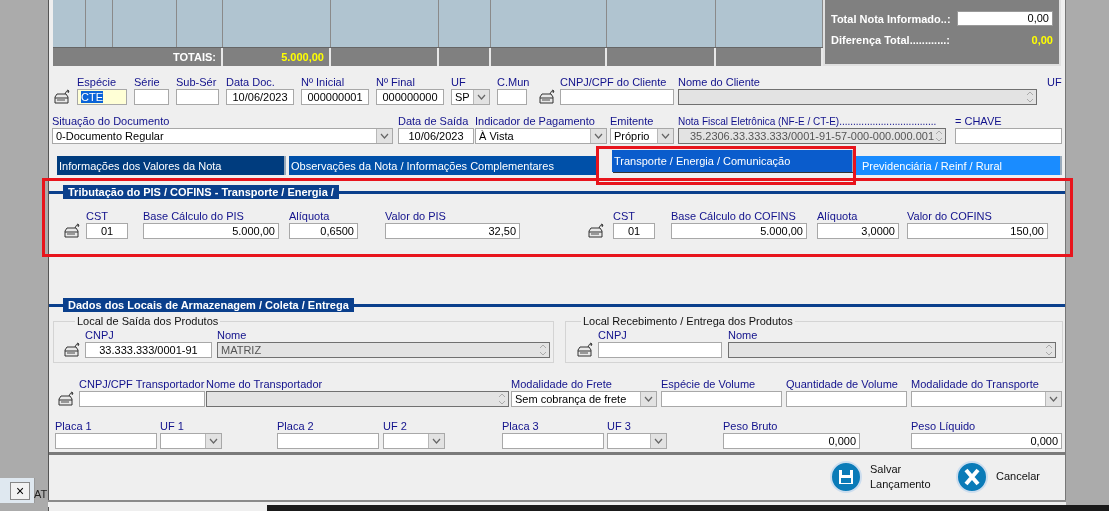 The width and height of the screenshot is (1109, 511). I want to click on field-label: = CHAVE, so click(978, 121).